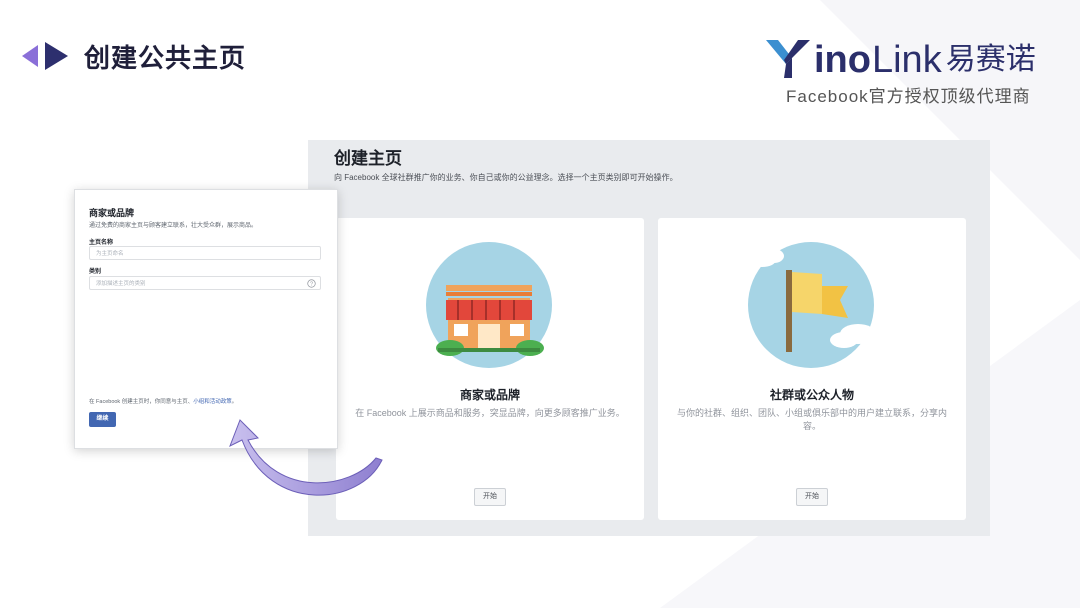 This screenshot has height=608, width=1080. I want to click on footer-text: 在 Facebook 创建主页时，你同意与主页、, so click(141, 402).